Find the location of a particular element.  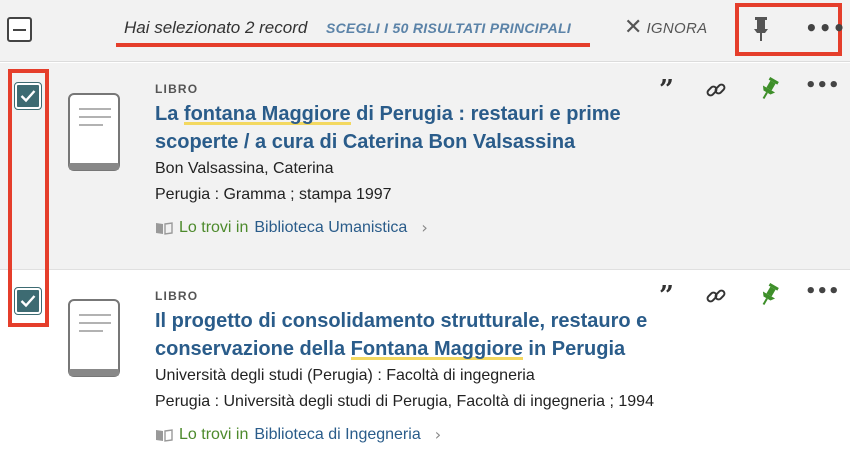

annotation-underline is located at coordinates (353, 45).